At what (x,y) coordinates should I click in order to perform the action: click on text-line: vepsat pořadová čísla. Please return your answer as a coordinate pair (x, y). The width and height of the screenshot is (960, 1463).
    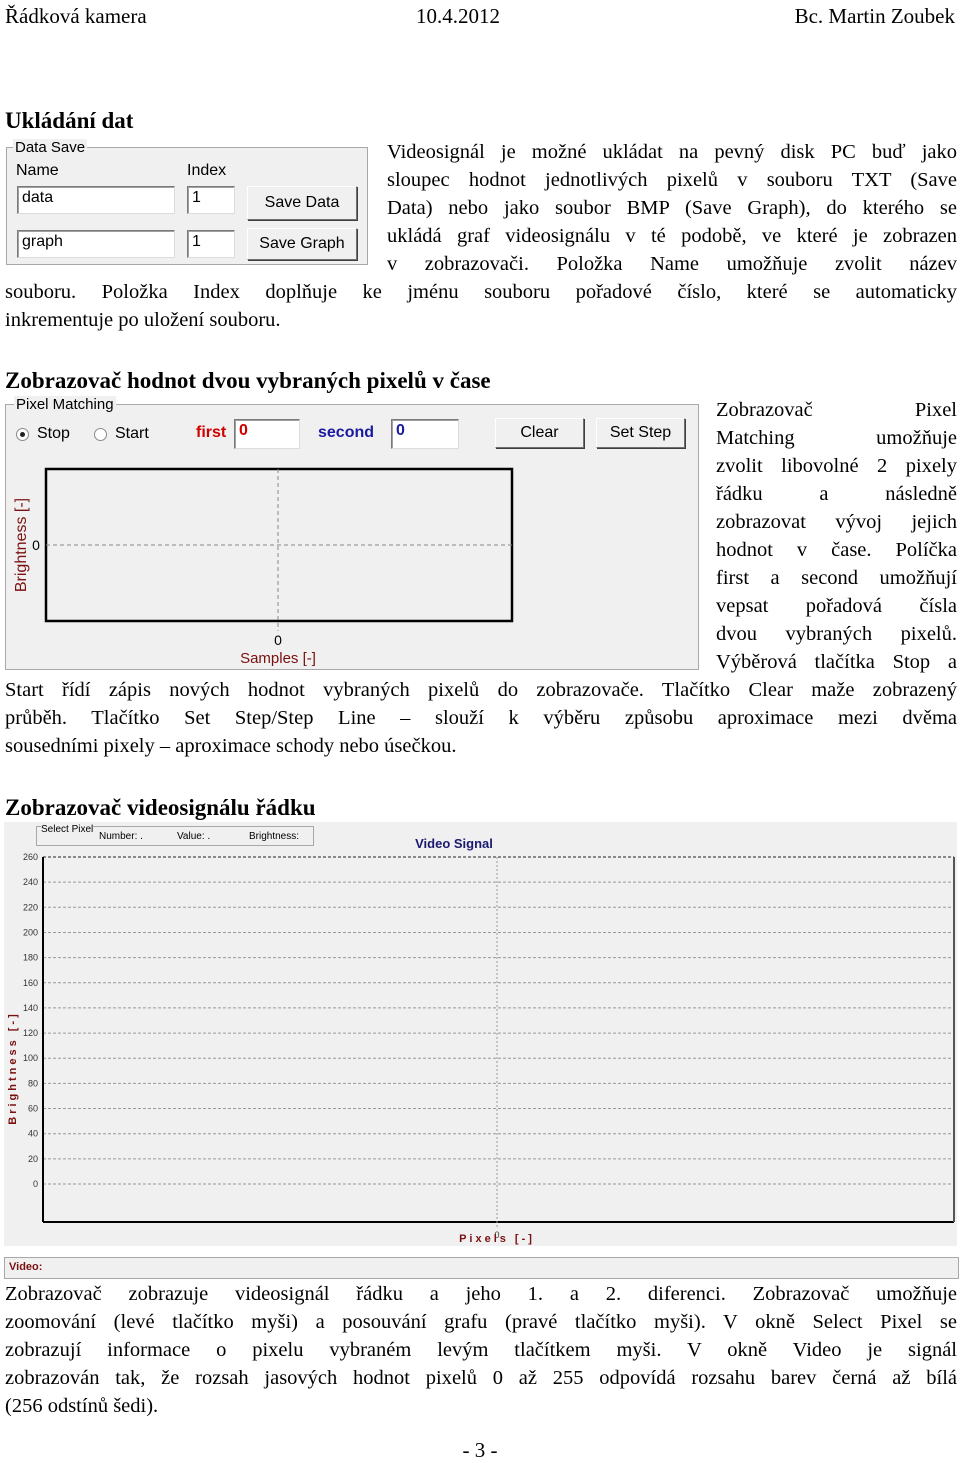
    Looking at the image, I should click on (836, 606).